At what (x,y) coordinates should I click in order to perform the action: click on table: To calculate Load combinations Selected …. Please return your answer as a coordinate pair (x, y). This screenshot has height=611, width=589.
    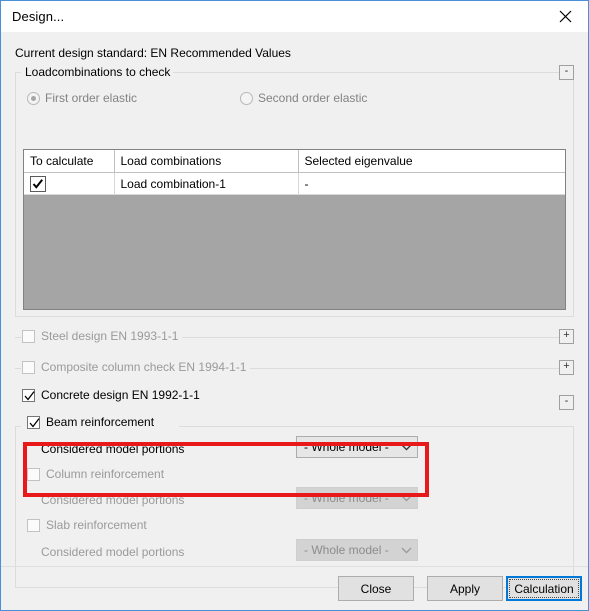
    Looking at the image, I should click on (294, 172).